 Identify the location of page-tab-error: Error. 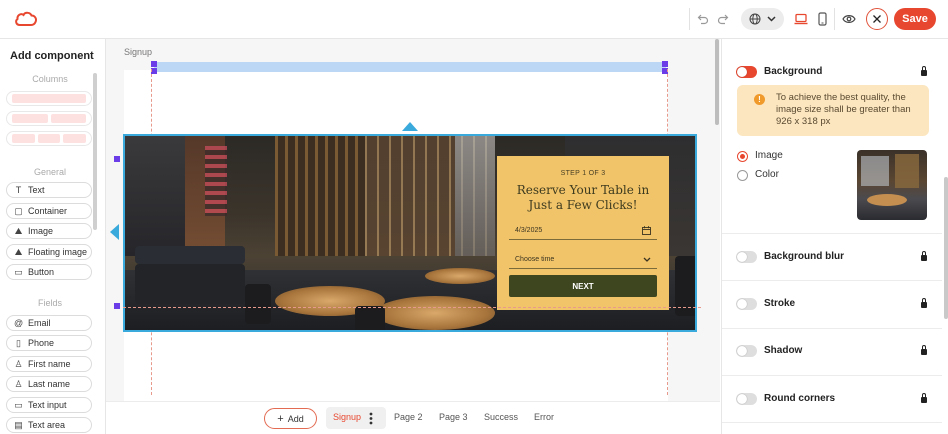
(544, 417).